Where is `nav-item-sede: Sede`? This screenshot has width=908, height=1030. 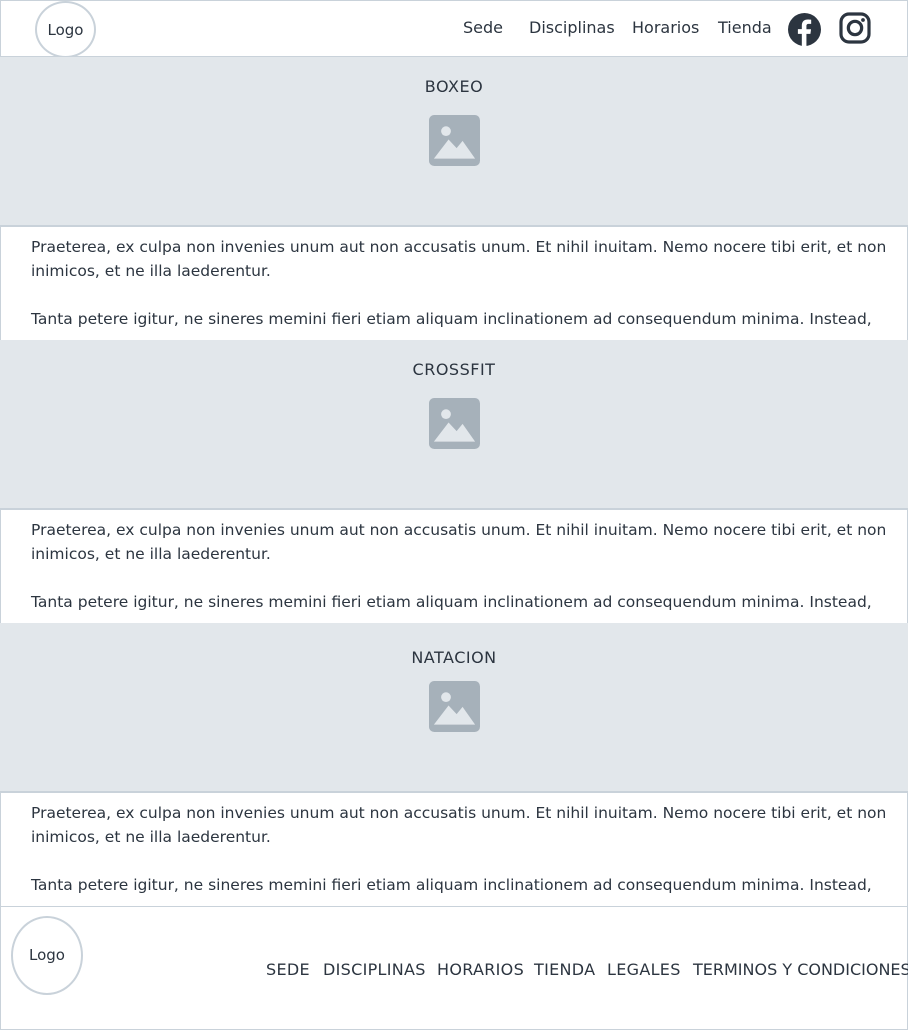 nav-item-sede: Sede is located at coordinates (483, 27).